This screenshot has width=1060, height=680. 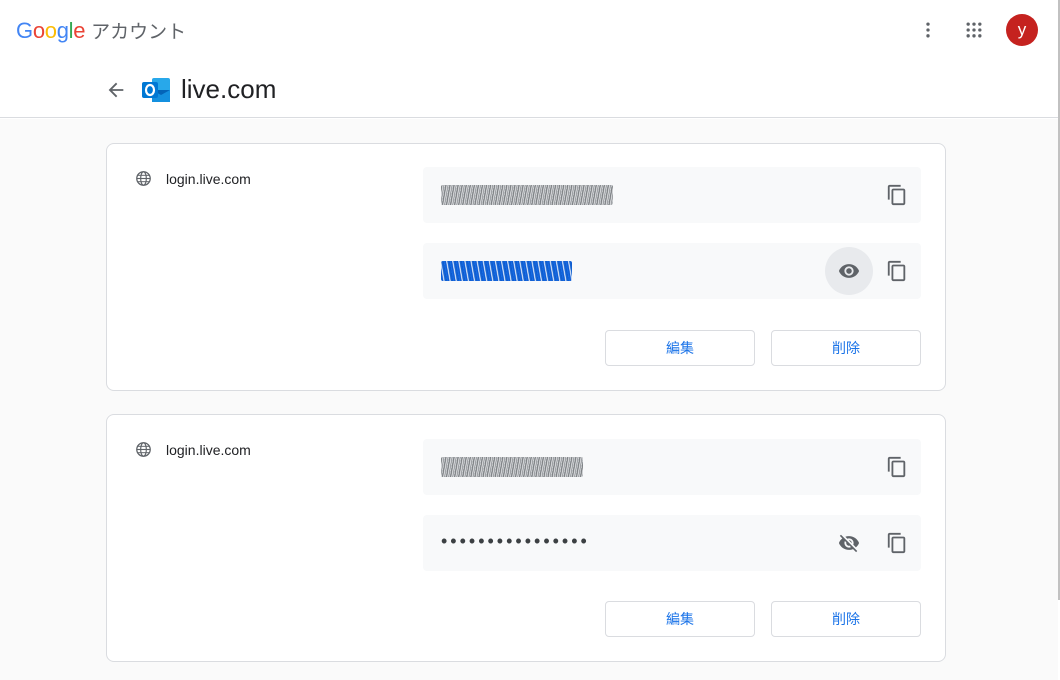 I want to click on app-header: Google アカウント y, so click(x=530, y=31).